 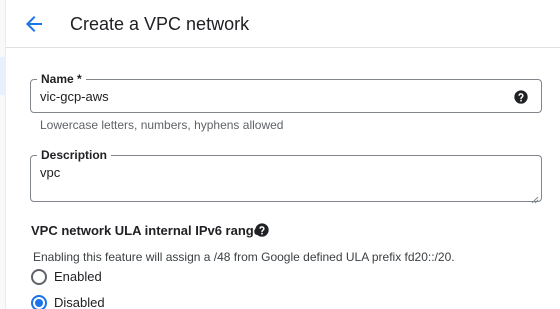 What do you see at coordinates (79, 302) in the screenshot?
I see `radio-label-disabled: Disabled` at bounding box center [79, 302].